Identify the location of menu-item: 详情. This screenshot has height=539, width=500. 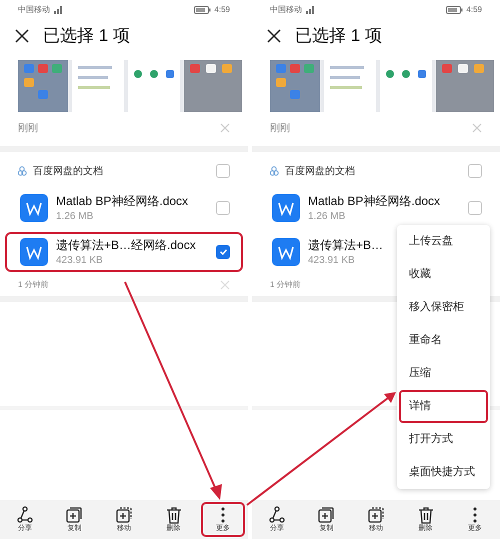
(443, 406).